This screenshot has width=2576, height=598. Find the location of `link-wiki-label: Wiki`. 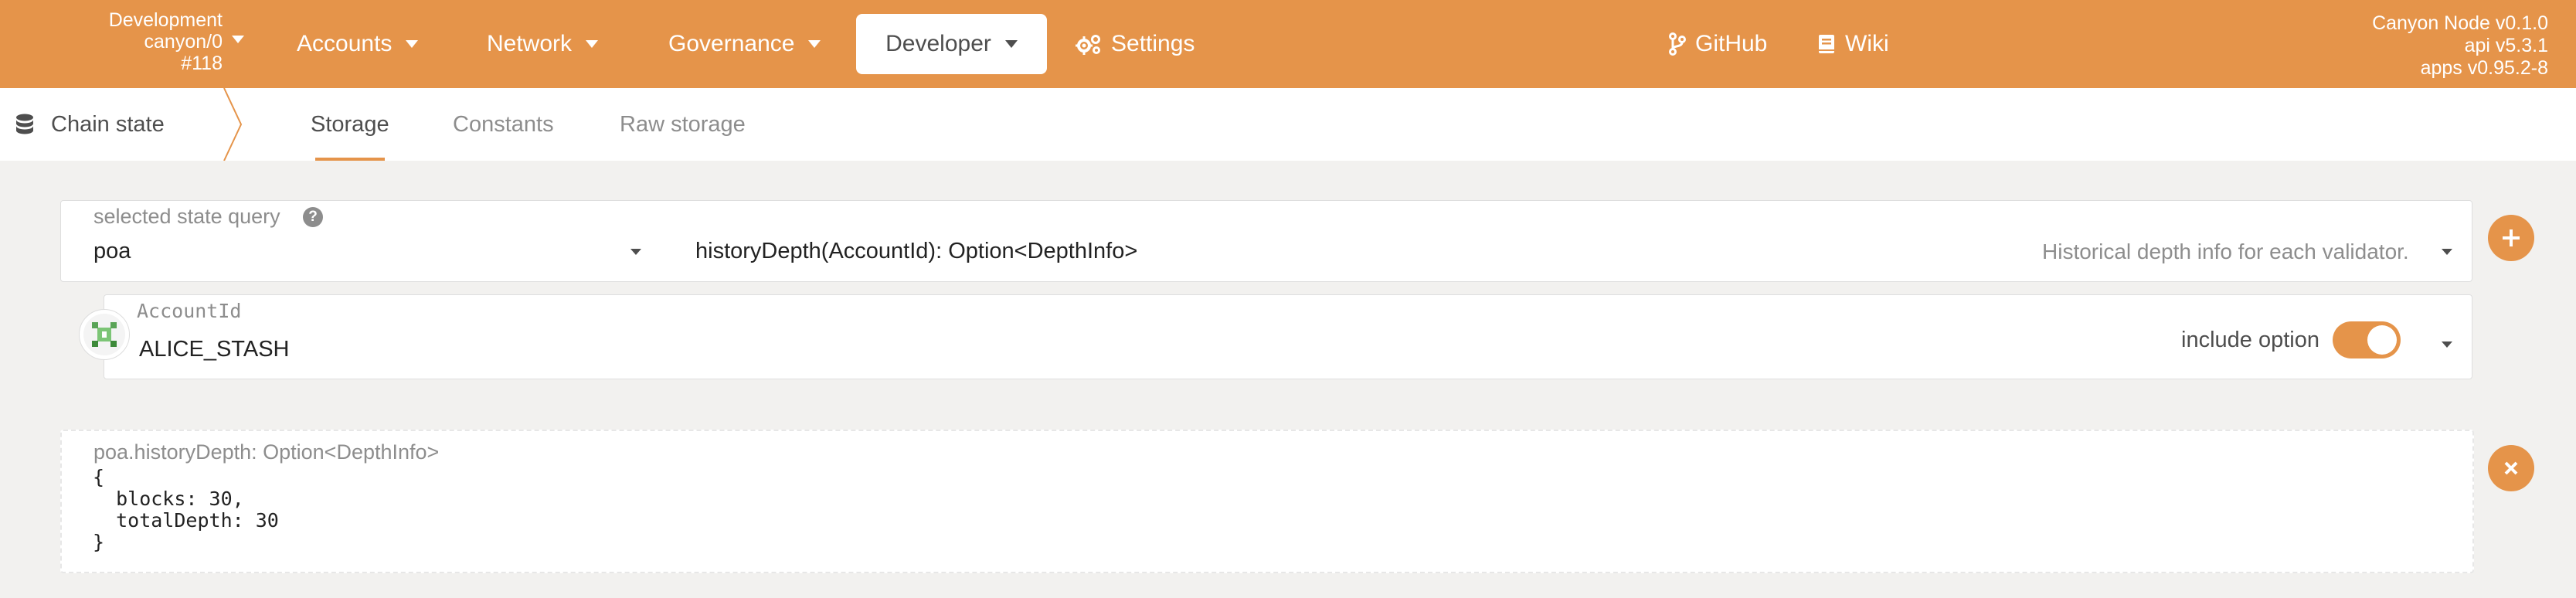

link-wiki-label: Wiki is located at coordinates (1867, 43).